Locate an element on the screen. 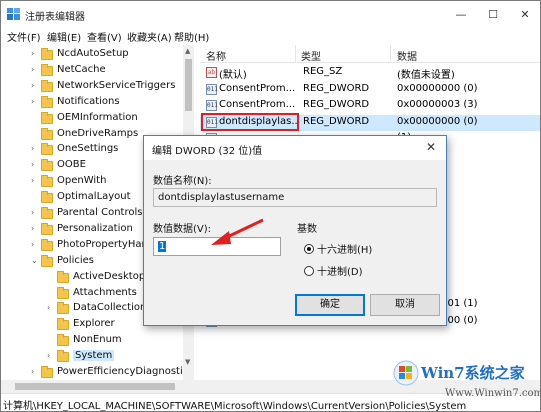 This screenshot has width=541, height=412. cancel-button: 取消 is located at coordinates (405, 305).